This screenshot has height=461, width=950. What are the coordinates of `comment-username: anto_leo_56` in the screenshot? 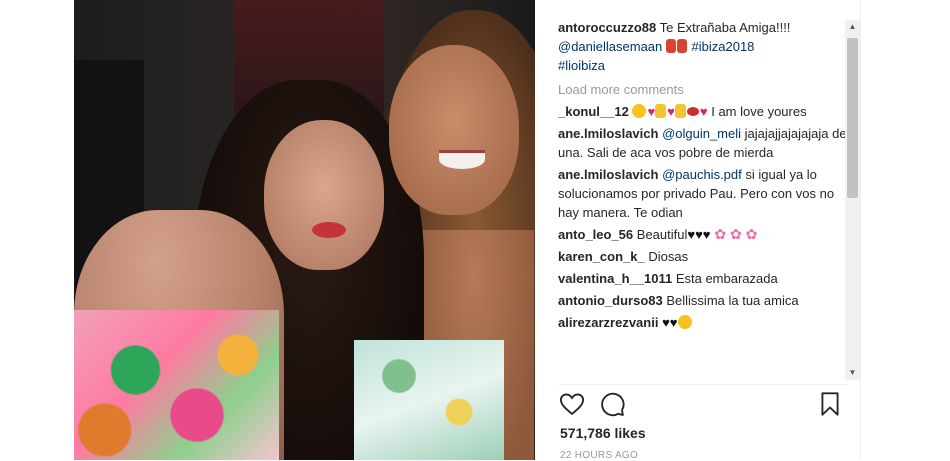 It's located at (595, 234).